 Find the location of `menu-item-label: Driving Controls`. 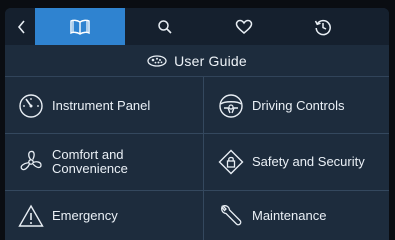

menu-item-label: Driving Controls is located at coordinates (298, 105).